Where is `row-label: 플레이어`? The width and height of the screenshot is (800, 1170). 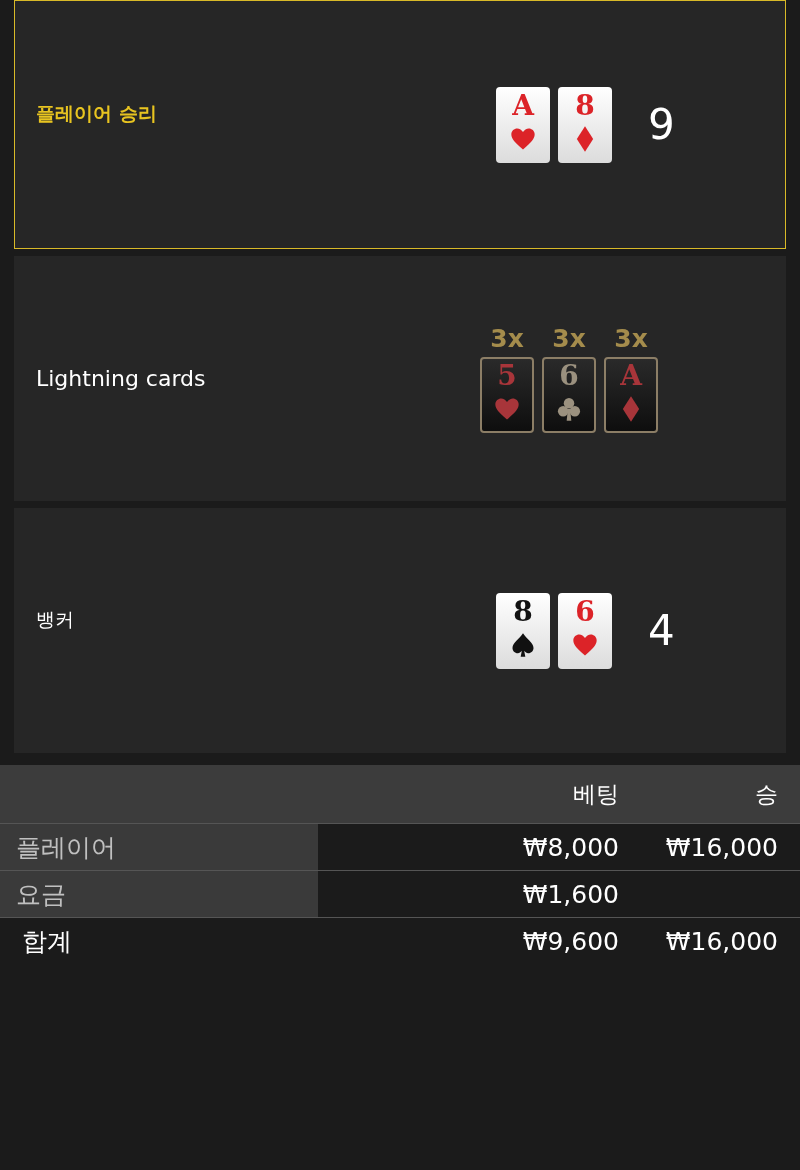
row-label: 플레이어 is located at coordinates (159, 847).